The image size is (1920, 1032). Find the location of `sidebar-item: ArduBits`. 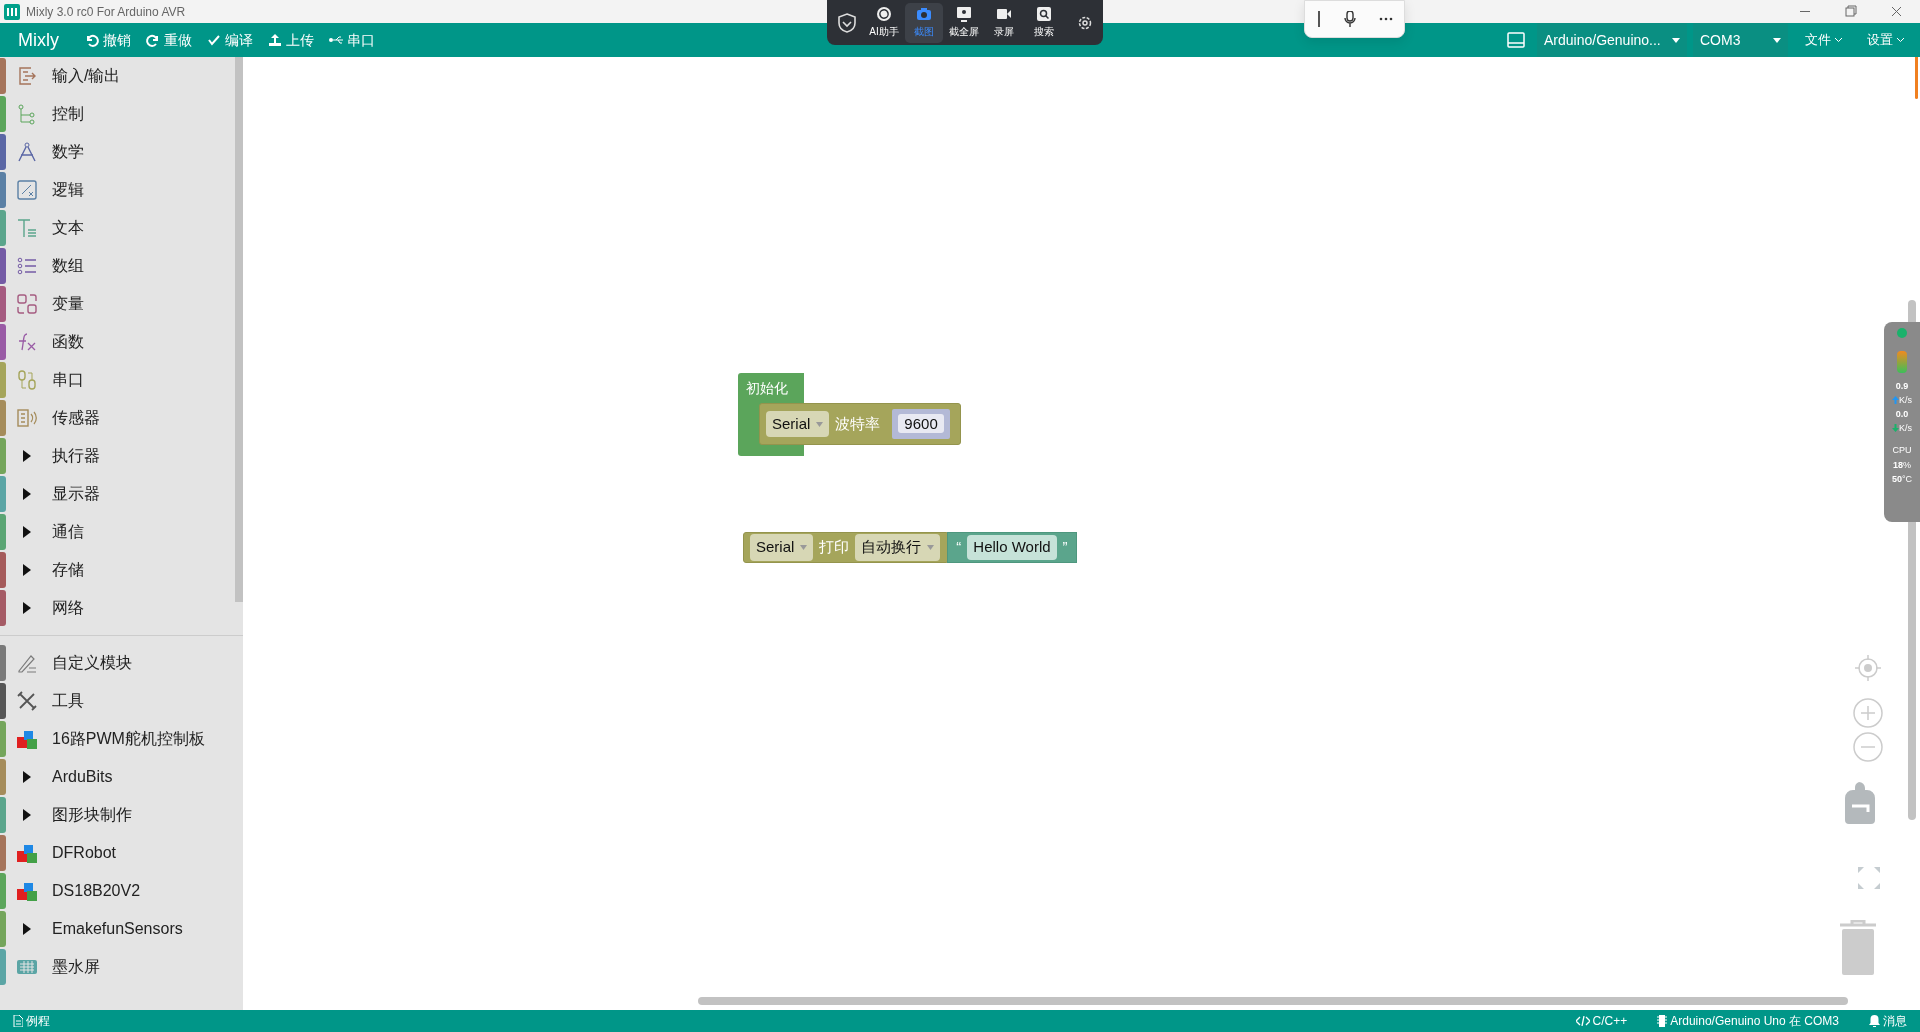

sidebar-item: ArduBits is located at coordinates (117, 777).